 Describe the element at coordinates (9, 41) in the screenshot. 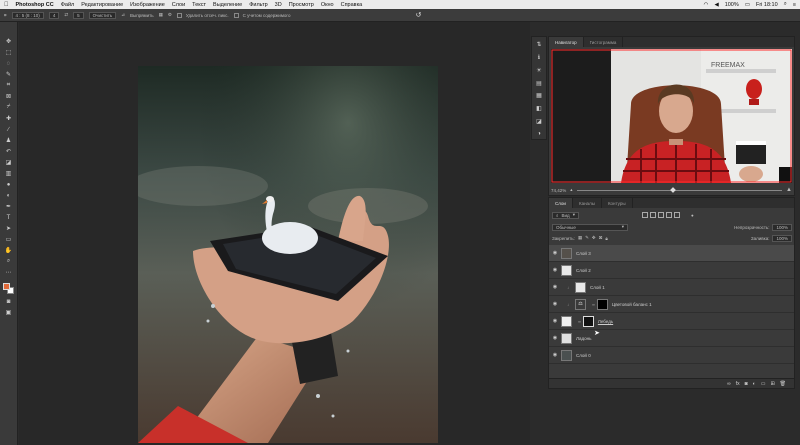

I see `move-tool-icon: ✥` at that location.